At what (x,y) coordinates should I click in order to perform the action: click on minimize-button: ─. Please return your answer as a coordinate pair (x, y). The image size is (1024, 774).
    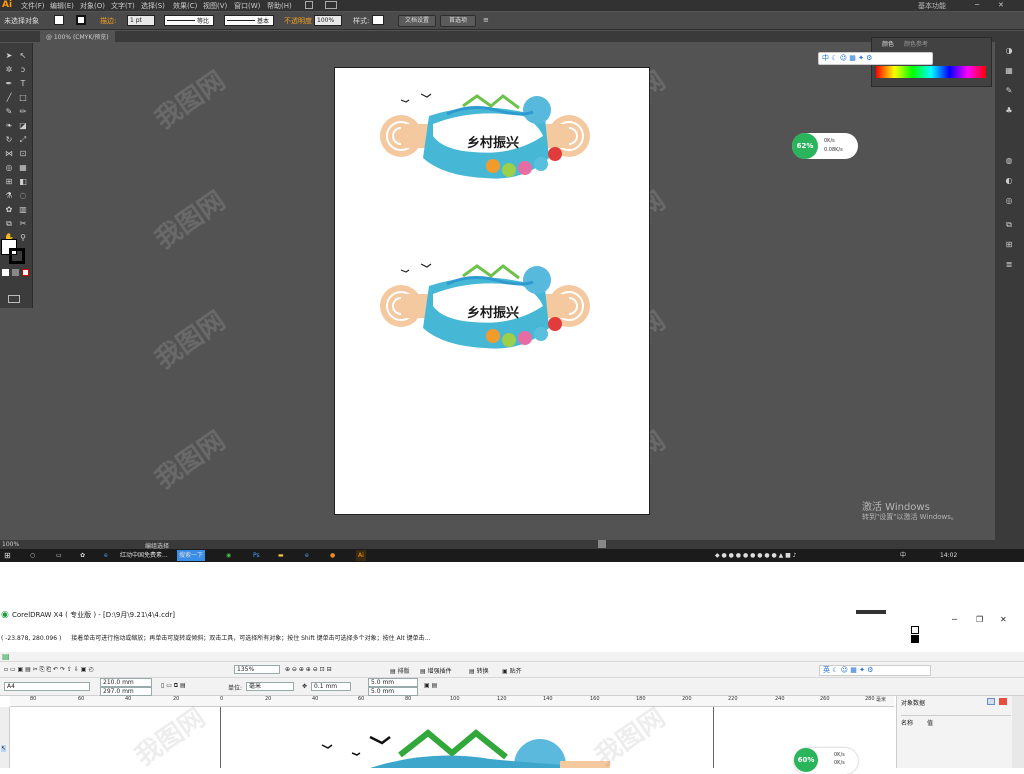
    Looking at the image, I should click on (954, 619).